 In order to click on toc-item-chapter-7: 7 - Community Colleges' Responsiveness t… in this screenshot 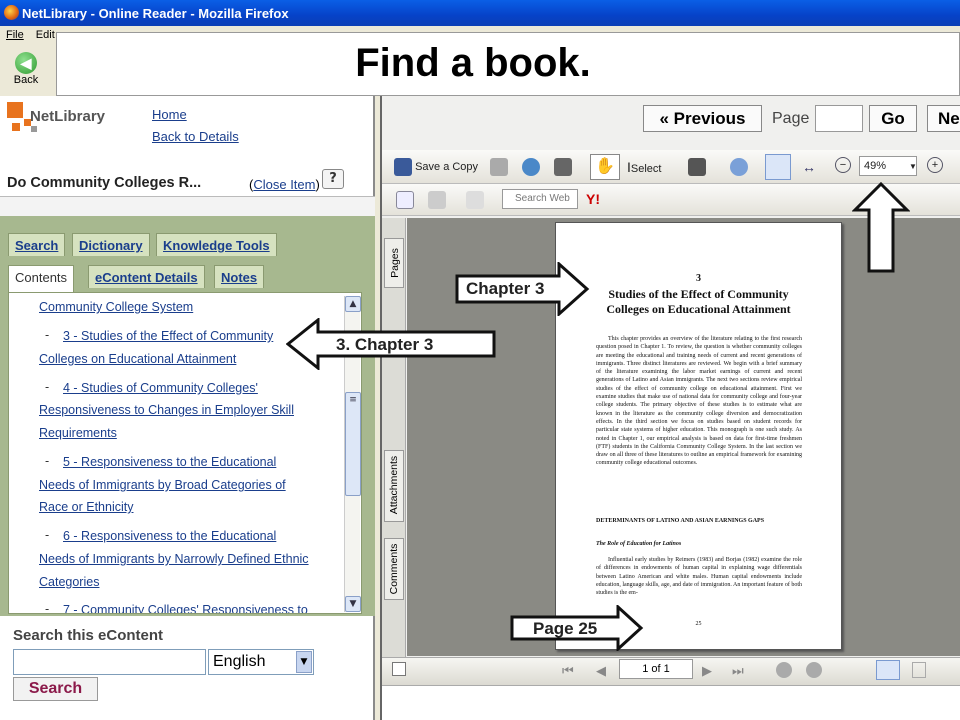, I will do `click(185, 608)`.